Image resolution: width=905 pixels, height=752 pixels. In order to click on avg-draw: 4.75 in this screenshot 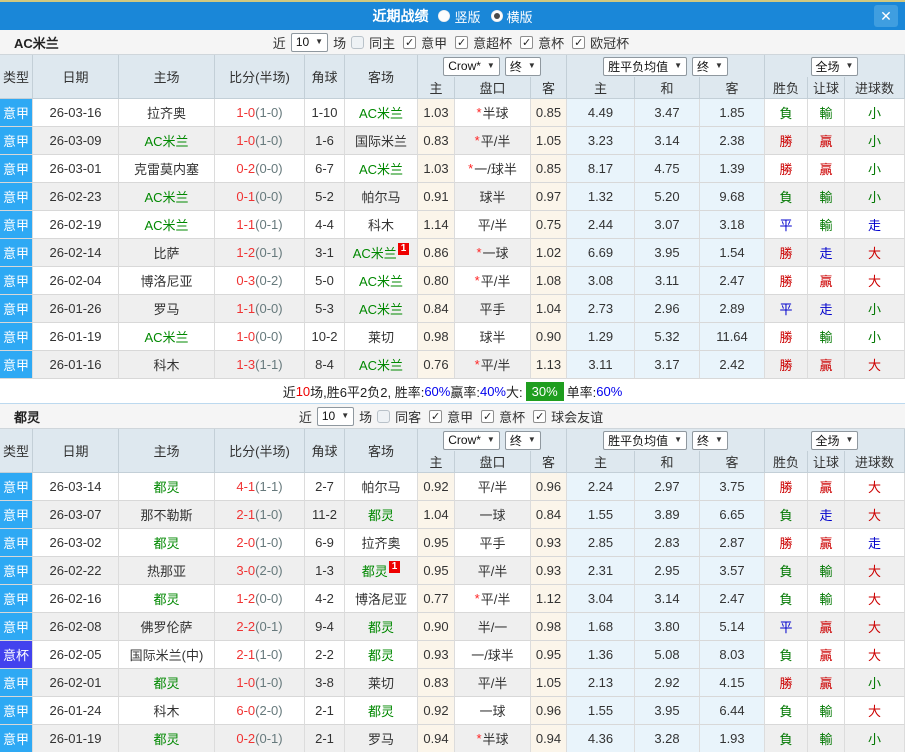, I will do `click(667, 169)`.